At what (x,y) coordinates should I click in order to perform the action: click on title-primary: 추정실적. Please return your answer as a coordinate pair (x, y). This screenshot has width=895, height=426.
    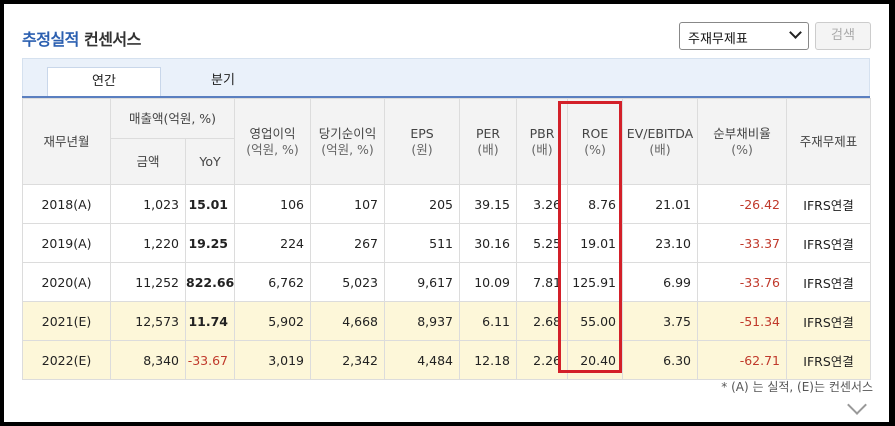
    Looking at the image, I should click on (50, 39).